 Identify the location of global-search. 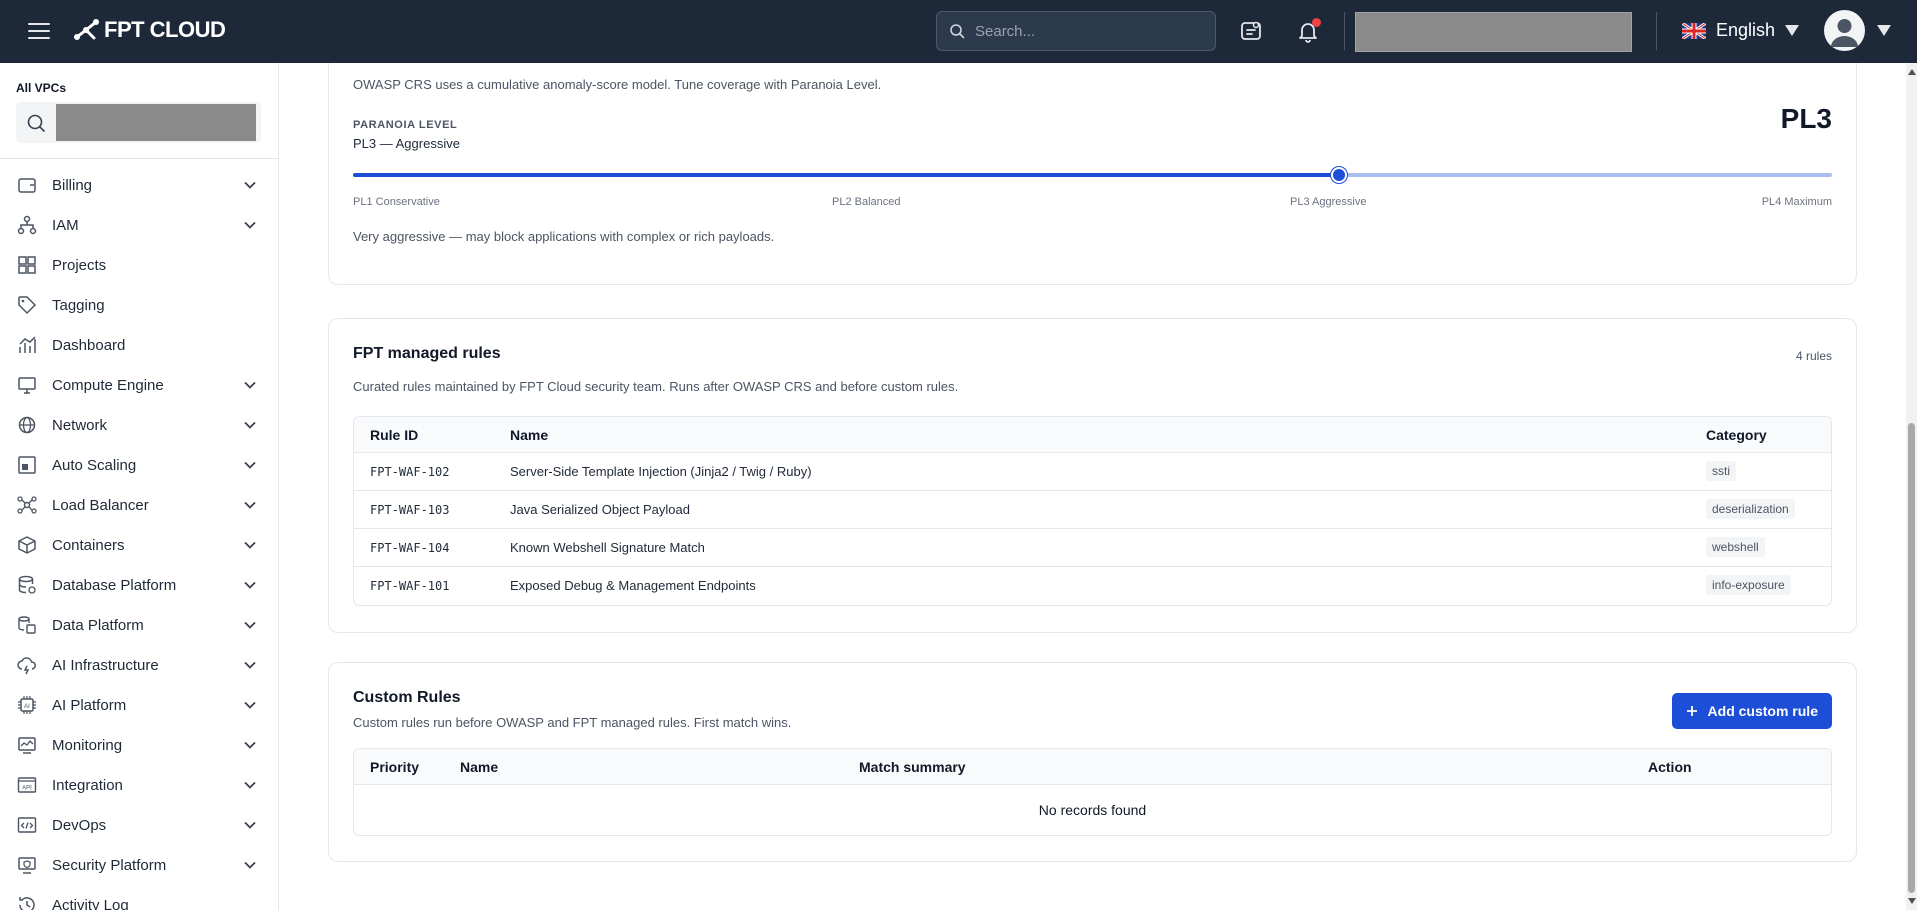
(1076, 31).